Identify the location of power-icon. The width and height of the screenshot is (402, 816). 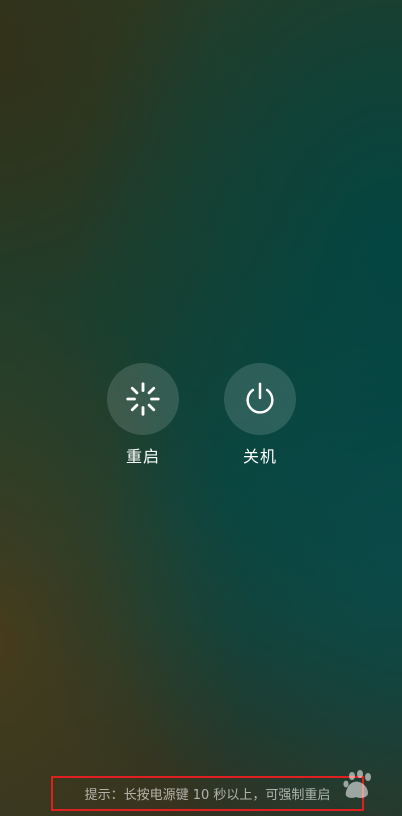
(260, 398).